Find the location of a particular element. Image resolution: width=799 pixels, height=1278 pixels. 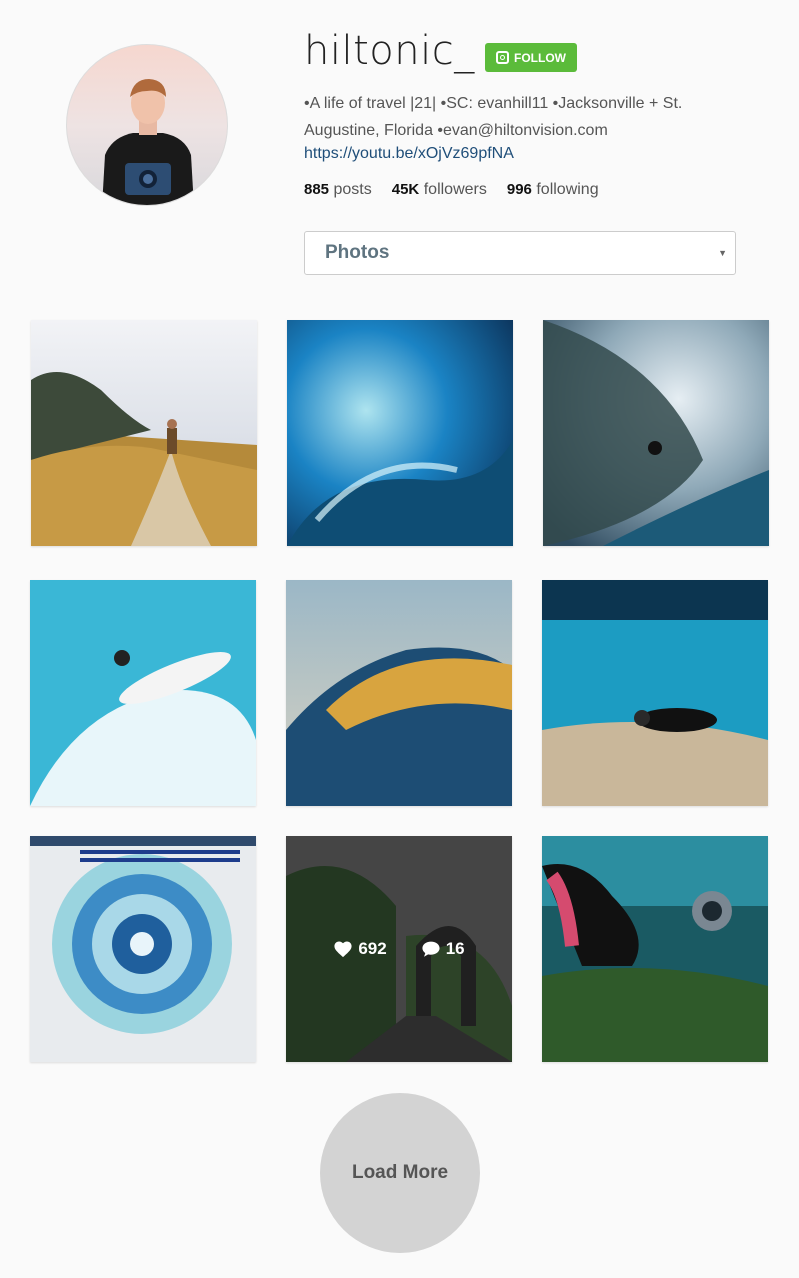

load-more-button: Load More is located at coordinates (400, 1173).